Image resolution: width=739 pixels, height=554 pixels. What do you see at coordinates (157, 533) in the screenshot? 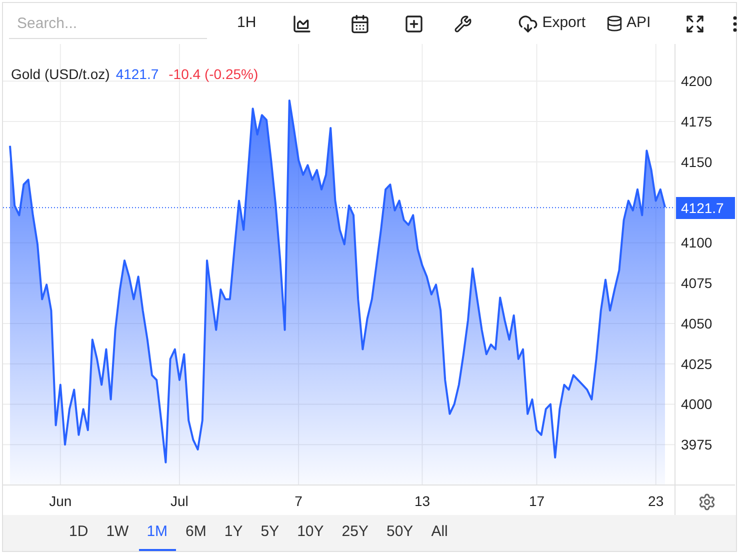
I see `range-tab: 1M` at bounding box center [157, 533].